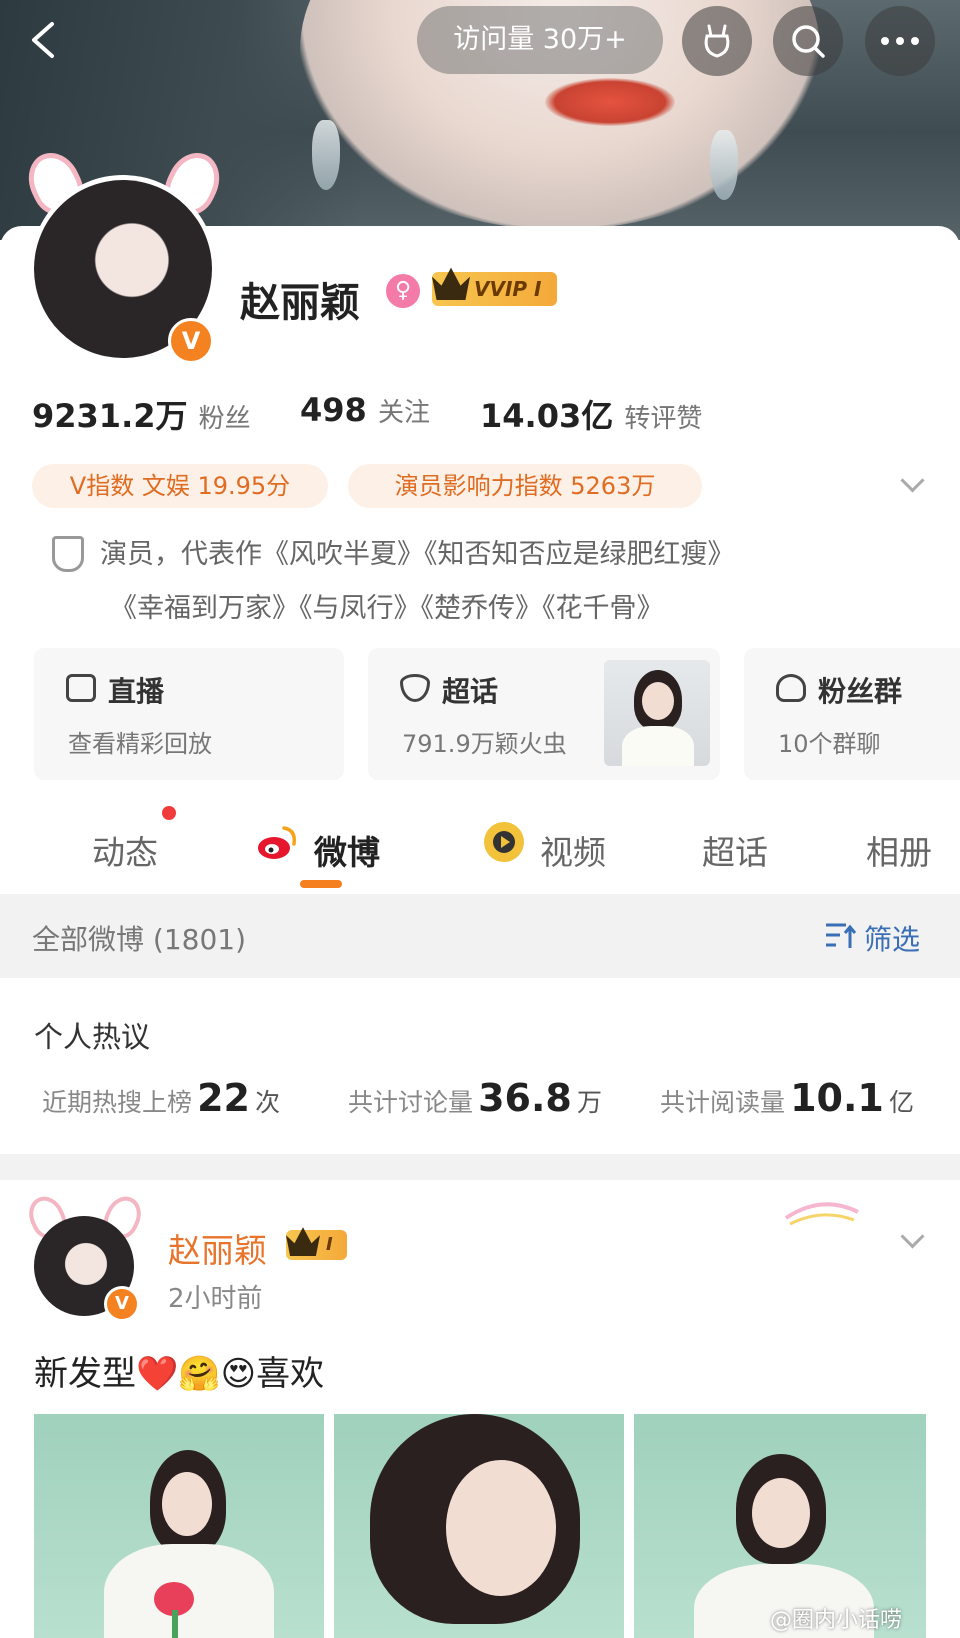 Image resolution: width=960 pixels, height=1638 pixels. What do you see at coordinates (791, 688) in the screenshot?
I see `group-icon` at bounding box center [791, 688].